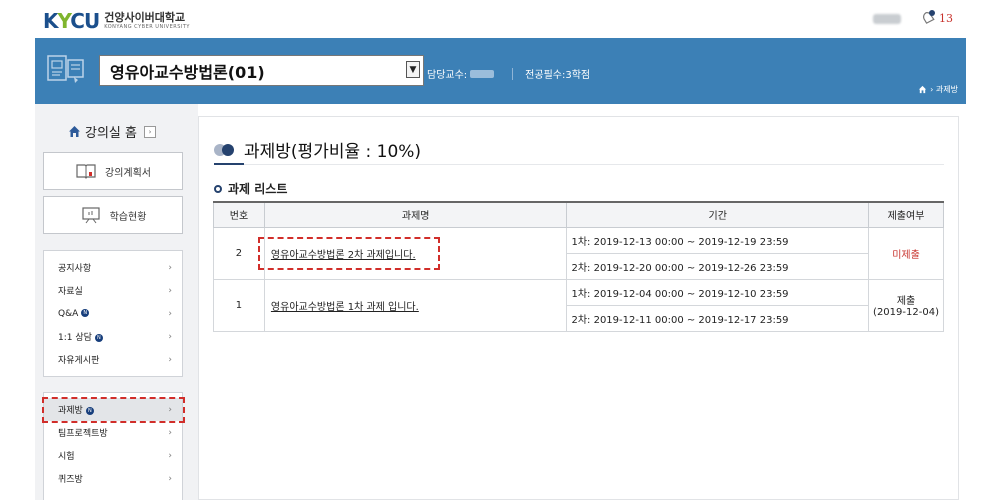  What do you see at coordinates (113, 267) in the screenshot?
I see `sidebar-item-notice: 공지사항 ›` at bounding box center [113, 267].